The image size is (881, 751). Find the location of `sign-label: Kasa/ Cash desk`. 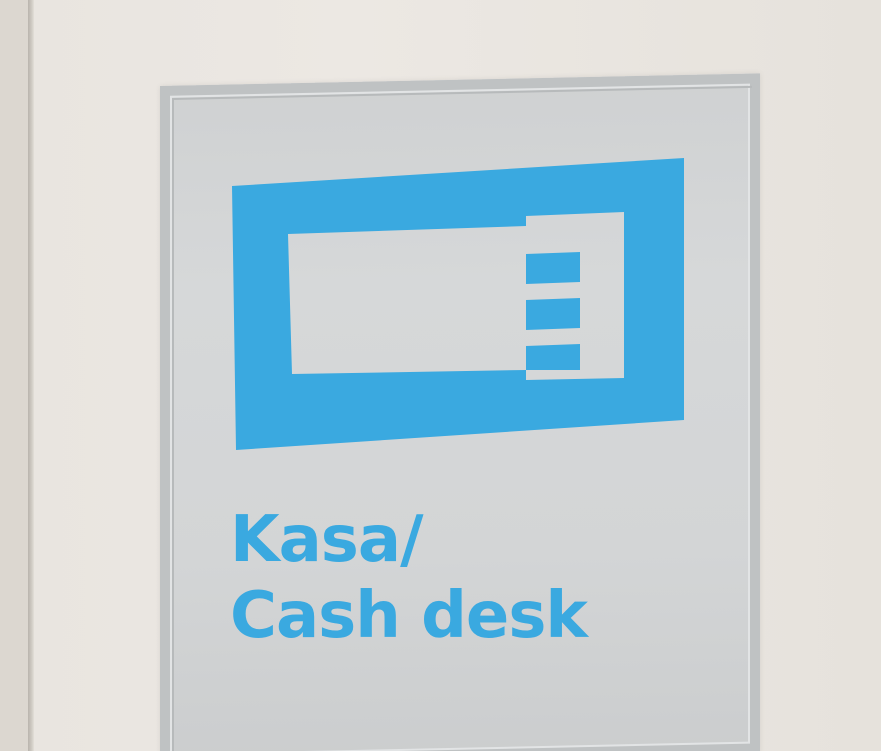

sign-label: Kasa/ Cash desk is located at coordinates (409, 578).